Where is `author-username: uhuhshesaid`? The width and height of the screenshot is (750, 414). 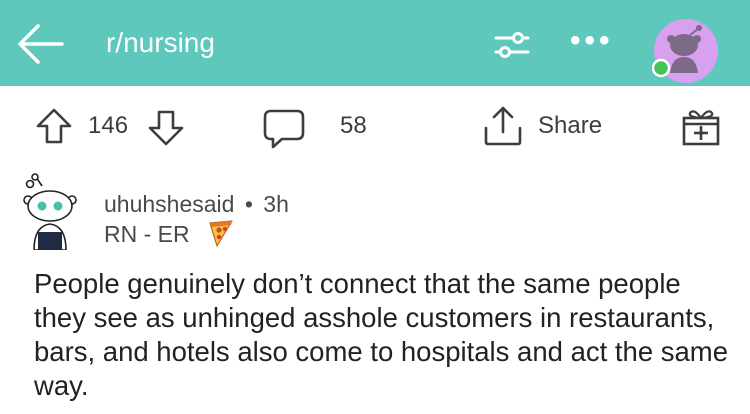
author-username: uhuhshesaid is located at coordinates (169, 204).